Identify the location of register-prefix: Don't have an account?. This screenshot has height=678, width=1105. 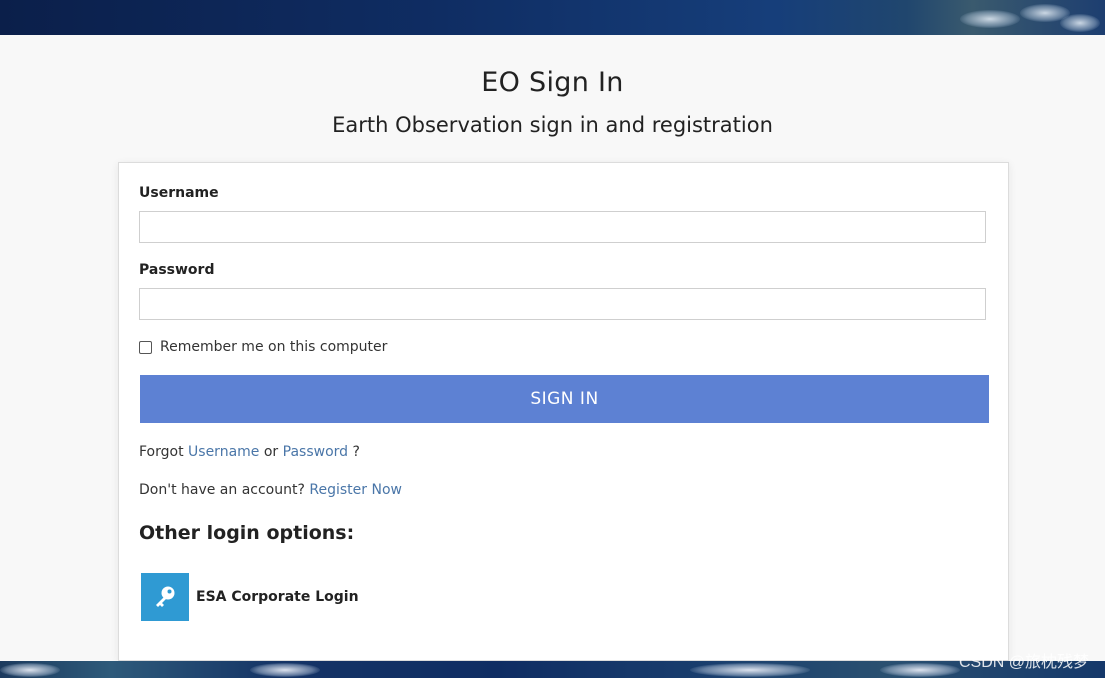
(222, 490).